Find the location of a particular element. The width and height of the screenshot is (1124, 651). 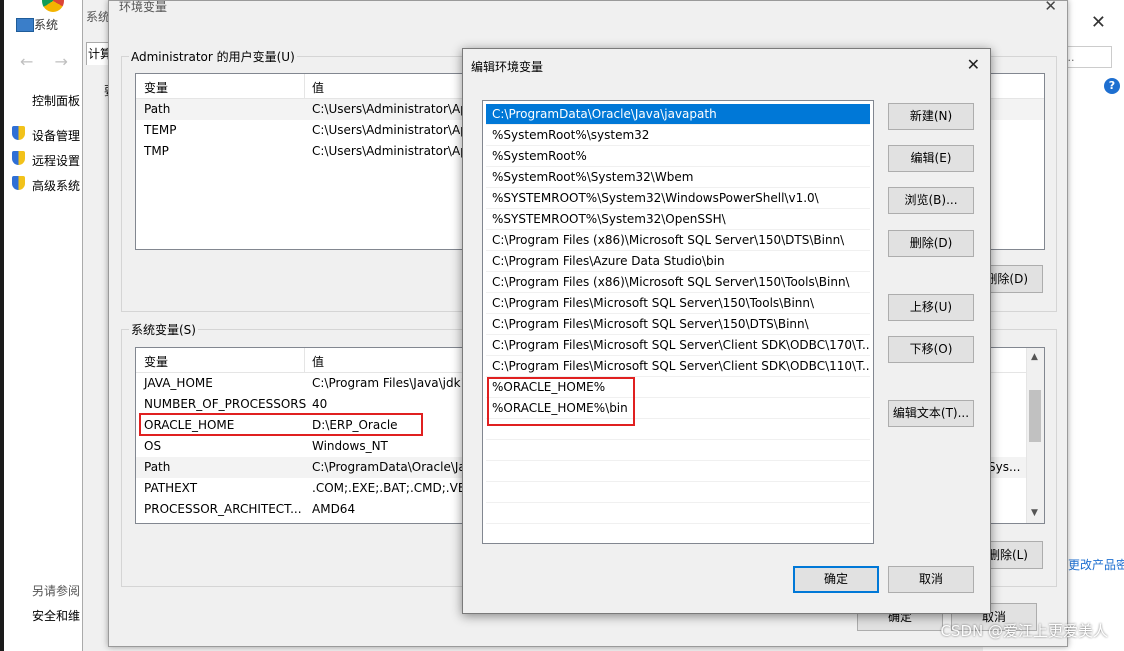

list-item: %SystemRoot%\System32\Wbem is located at coordinates (678, 177).